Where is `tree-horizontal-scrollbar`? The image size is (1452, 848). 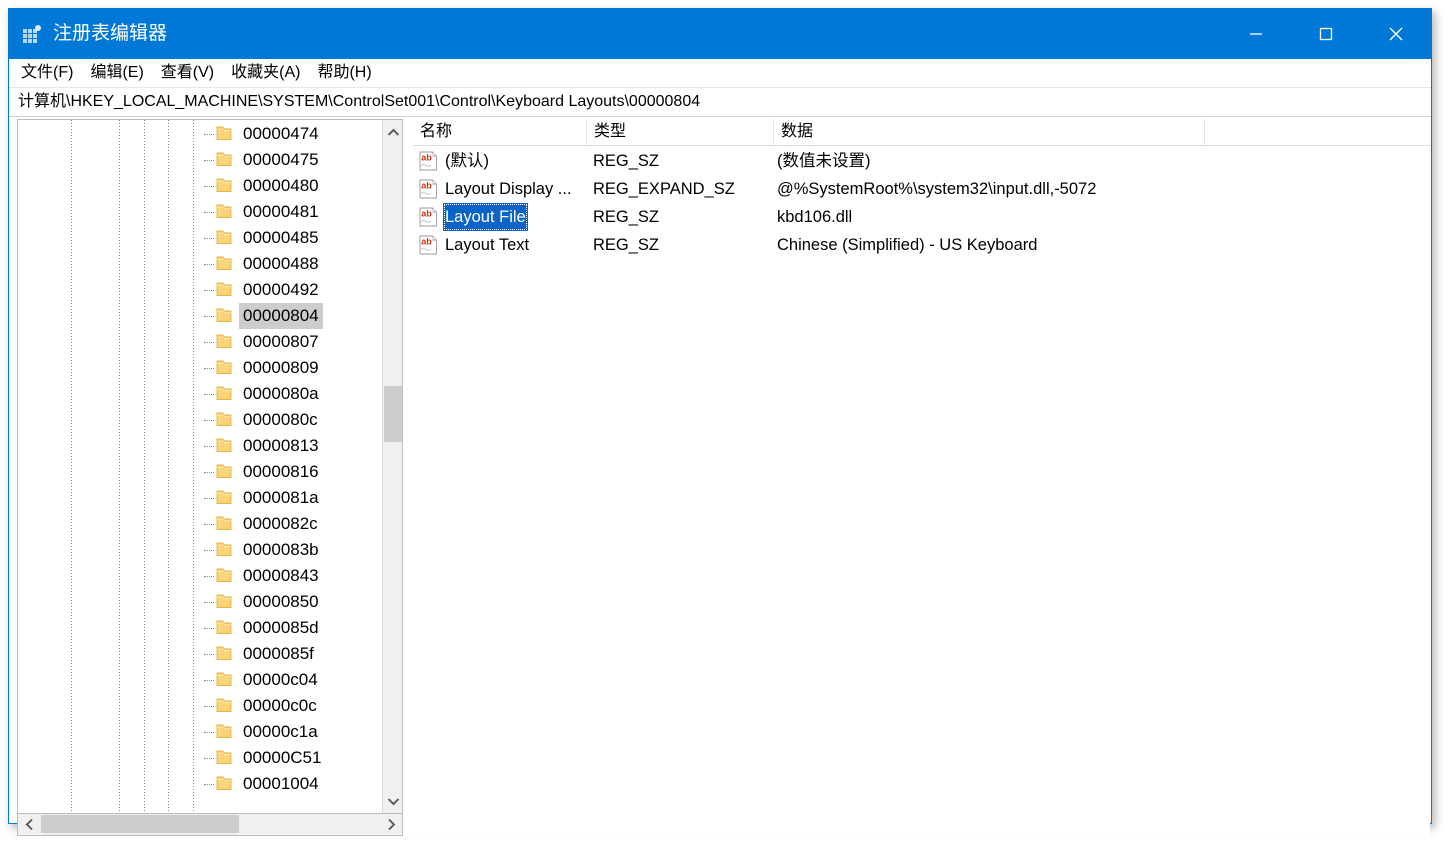 tree-horizontal-scrollbar is located at coordinates (210, 825).